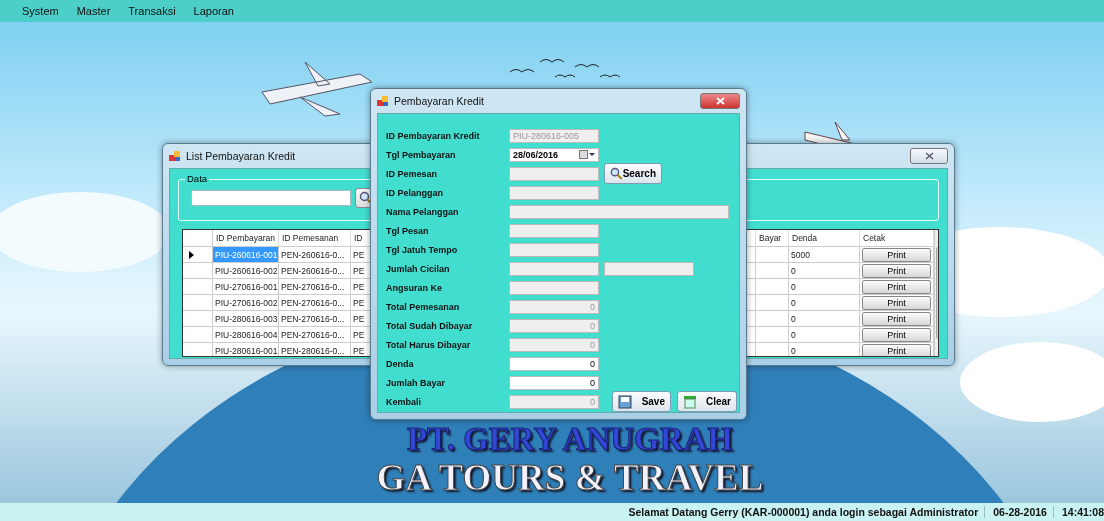 Image resolution: width=1104 pixels, height=521 pixels. Describe the element at coordinates (93, 11) in the screenshot. I see `menu-item: Master` at that location.